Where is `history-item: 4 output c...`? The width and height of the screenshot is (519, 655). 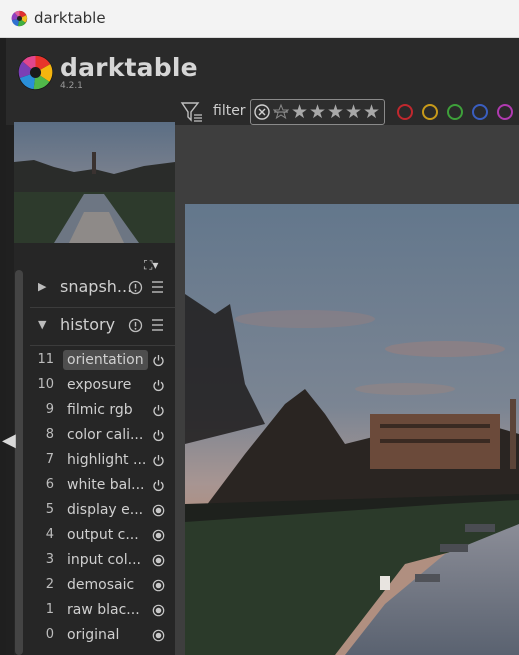
history-item: 4 output c... is located at coordinates (102, 535).